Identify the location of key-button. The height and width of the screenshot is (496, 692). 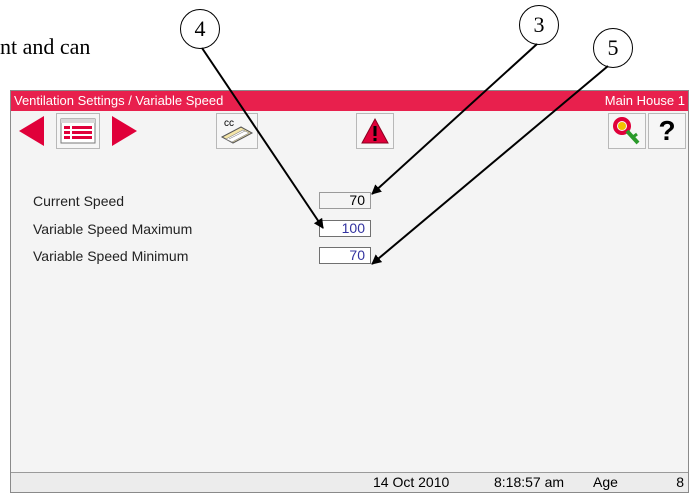
(627, 131).